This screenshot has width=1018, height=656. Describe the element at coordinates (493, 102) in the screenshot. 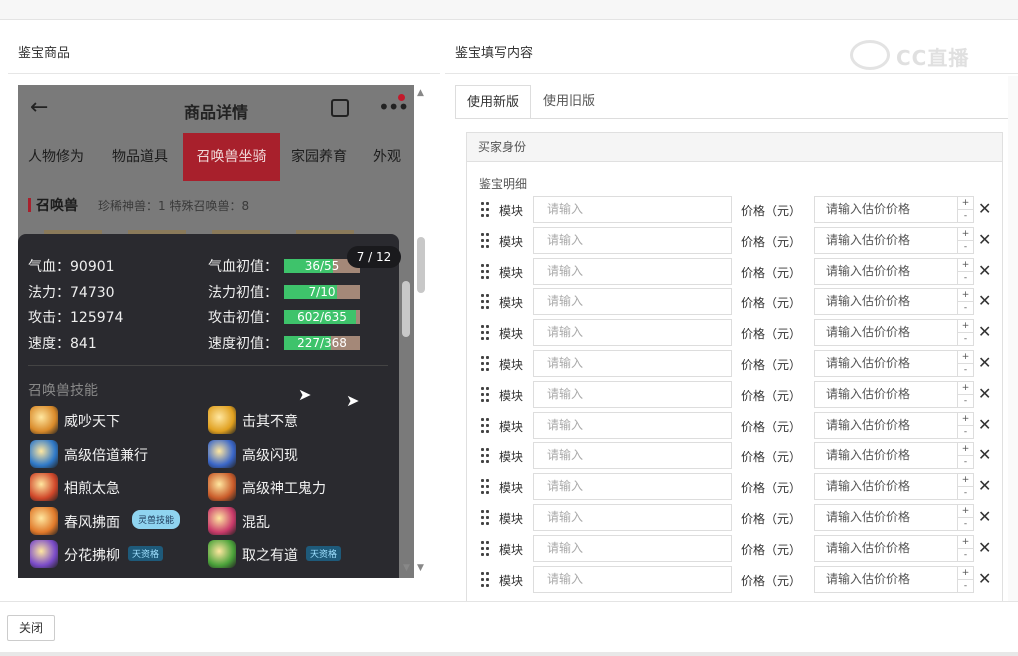

I see `tab-new-version: 使用新版` at that location.